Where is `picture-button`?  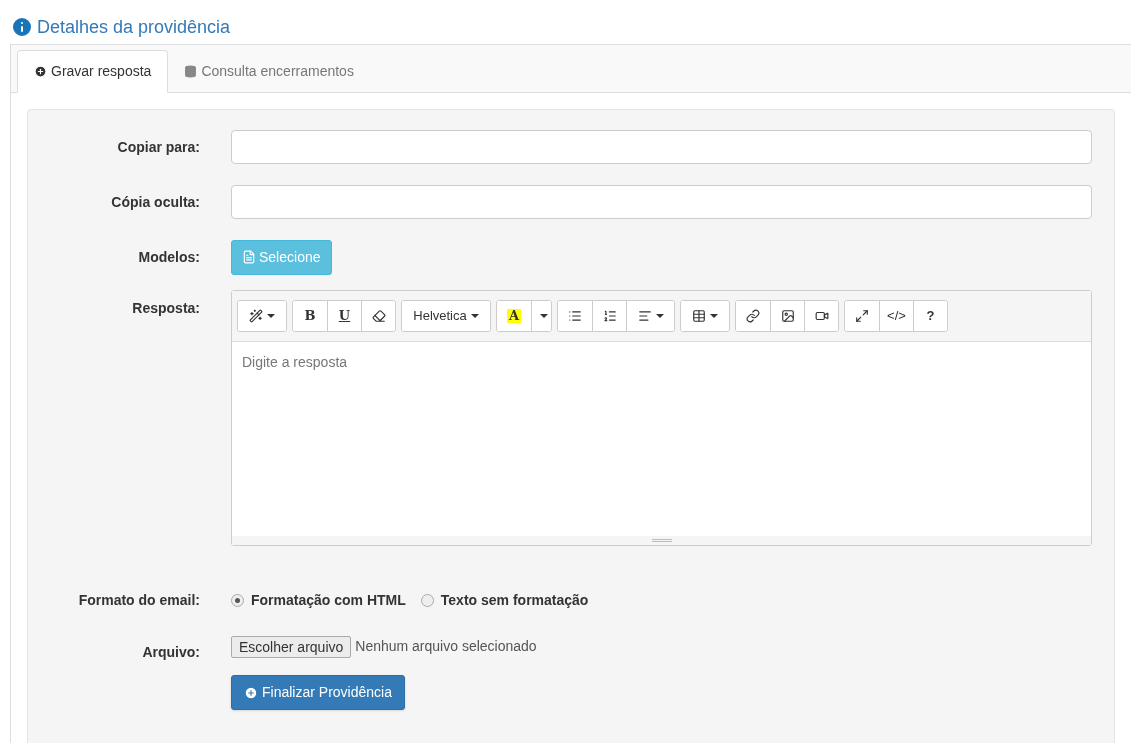
picture-button is located at coordinates (787, 316).